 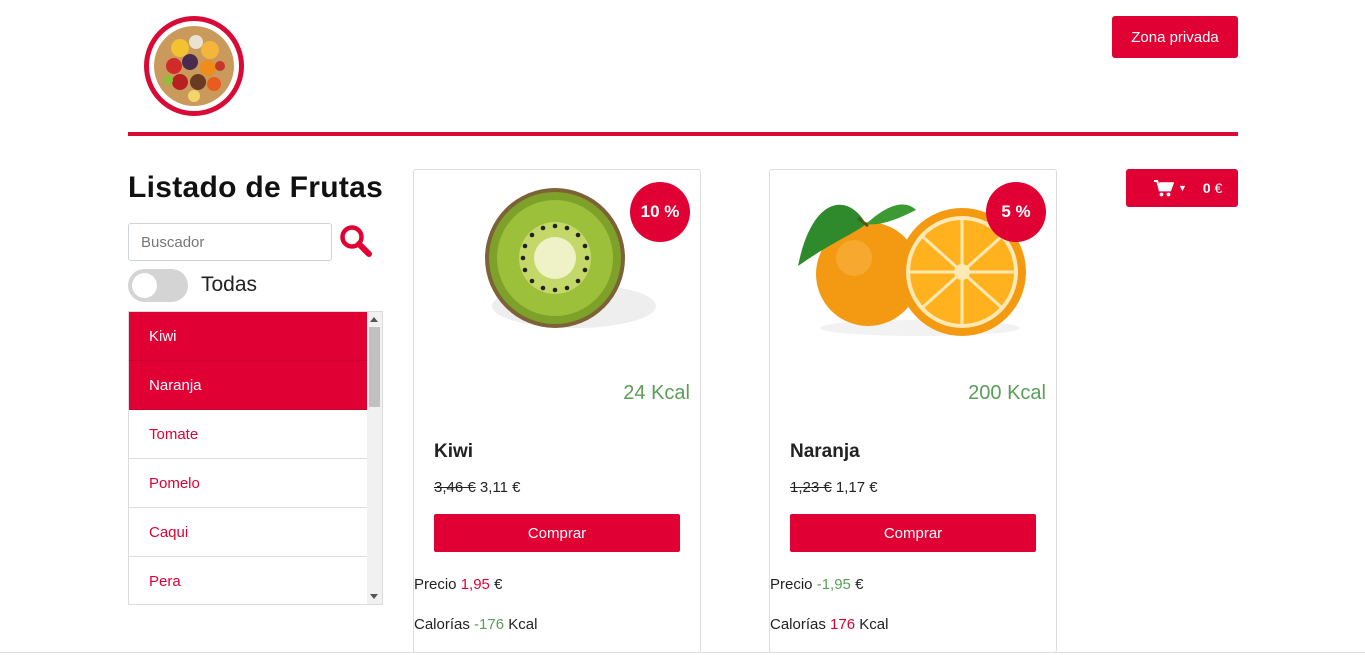 I want to click on new-price: 1,17 €, so click(x=856, y=487).